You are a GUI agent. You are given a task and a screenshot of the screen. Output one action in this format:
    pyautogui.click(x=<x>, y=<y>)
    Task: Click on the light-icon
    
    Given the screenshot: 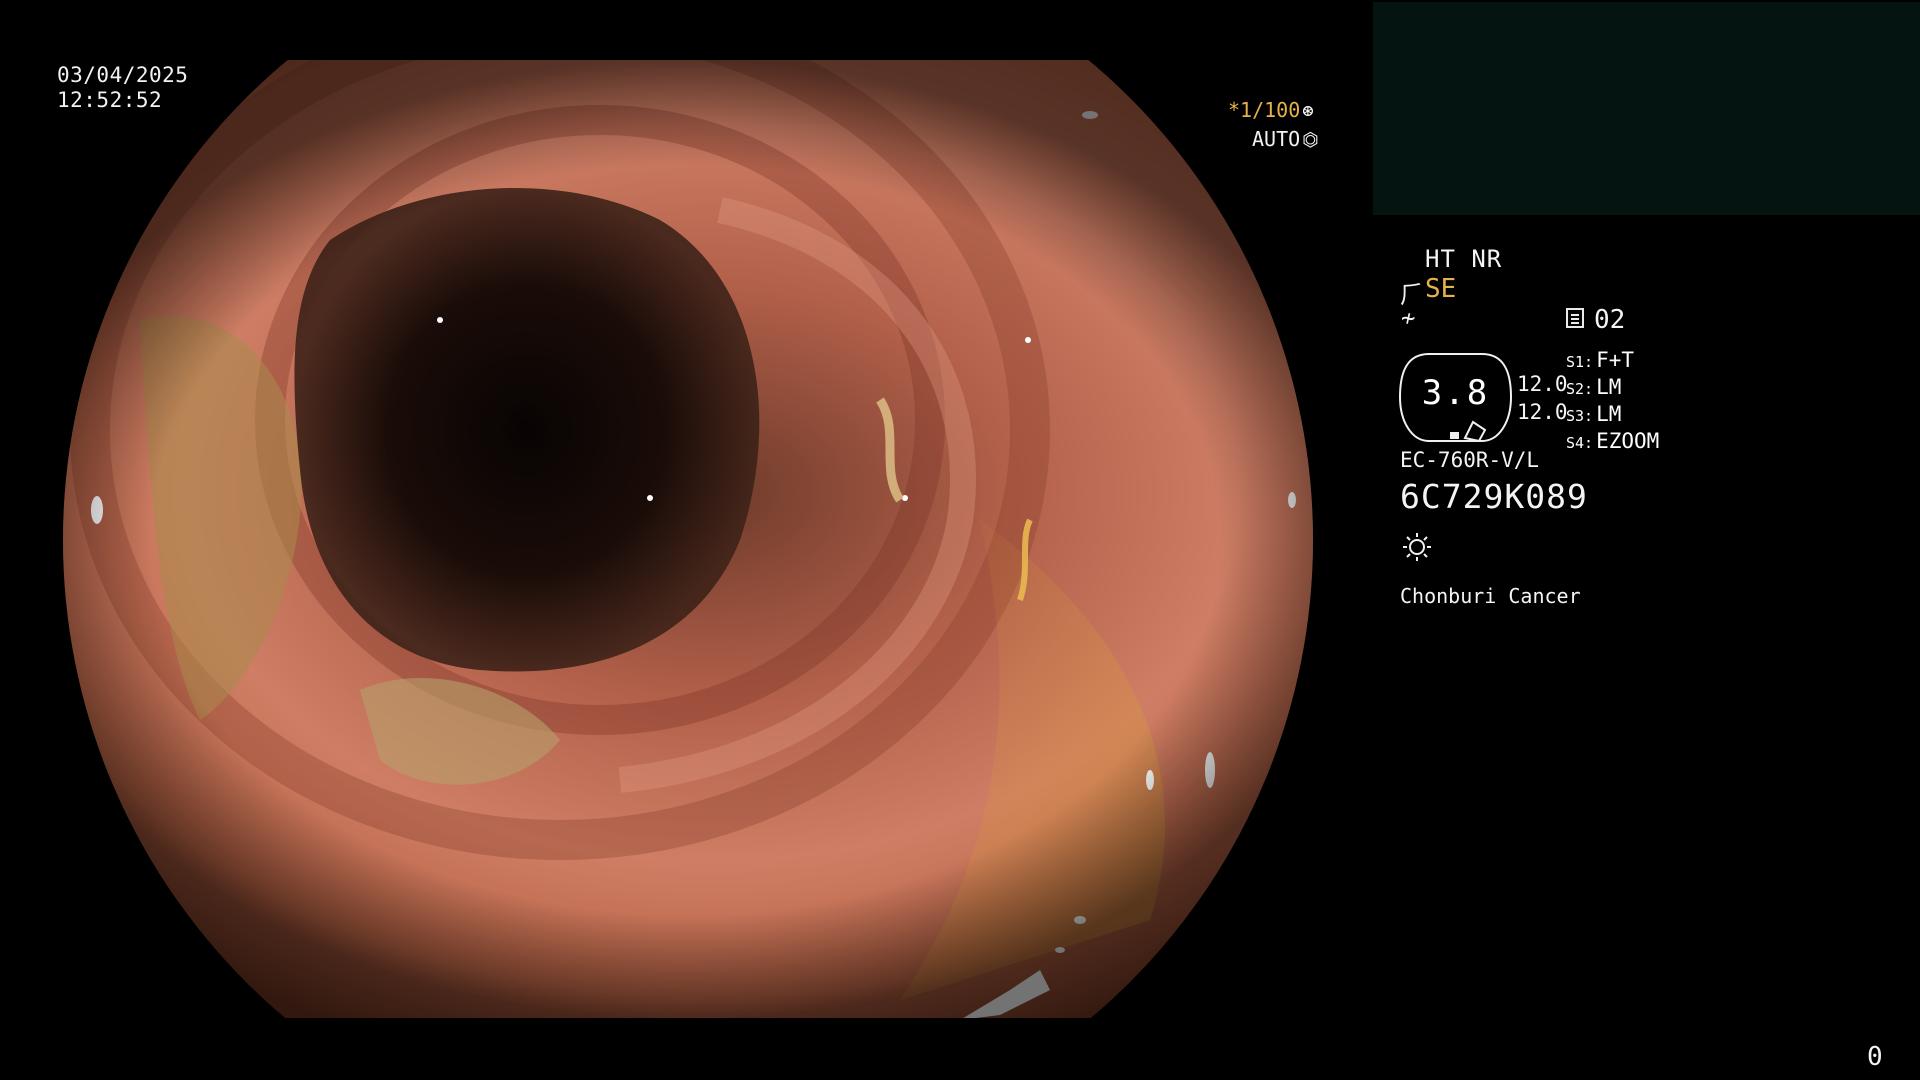 What is the action you would take?
    pyautogui.click(x=1417, y=547)
    